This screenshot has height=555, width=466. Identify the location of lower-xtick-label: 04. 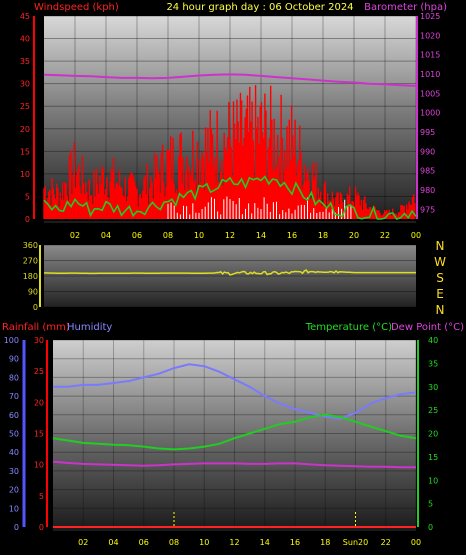
(113, 542).